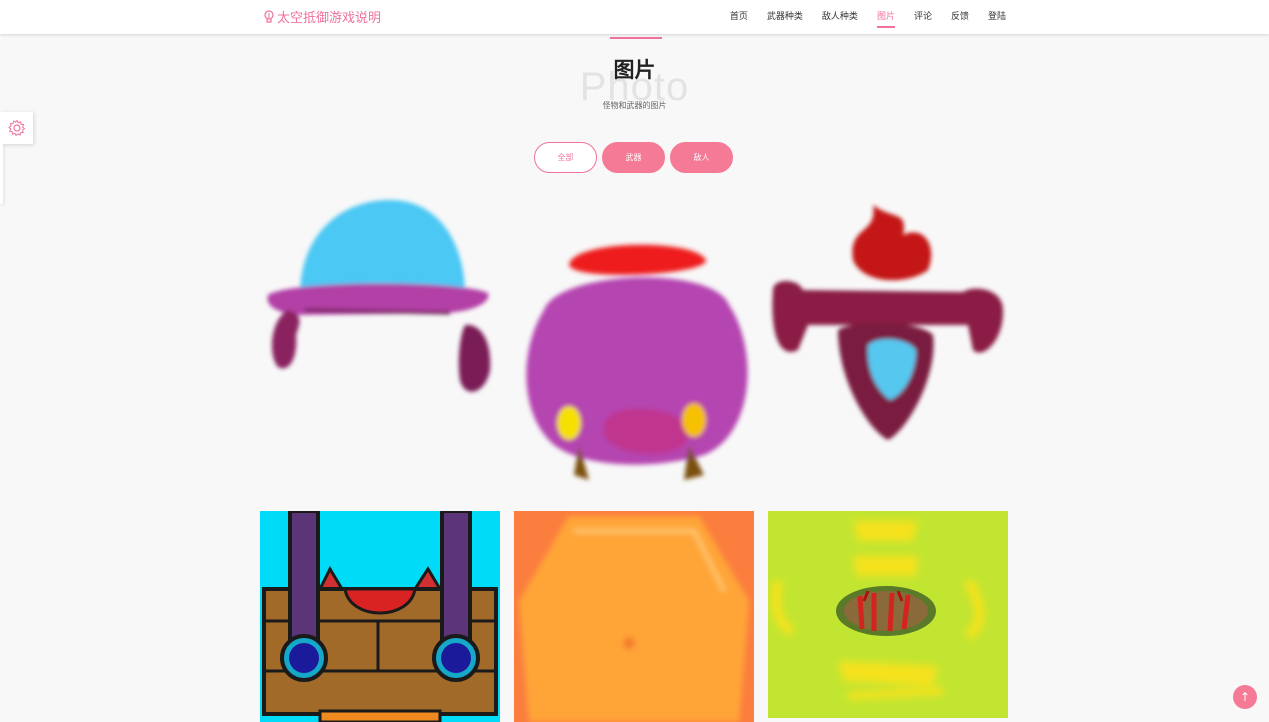  I want to click on title-underline, so click(636, 38).